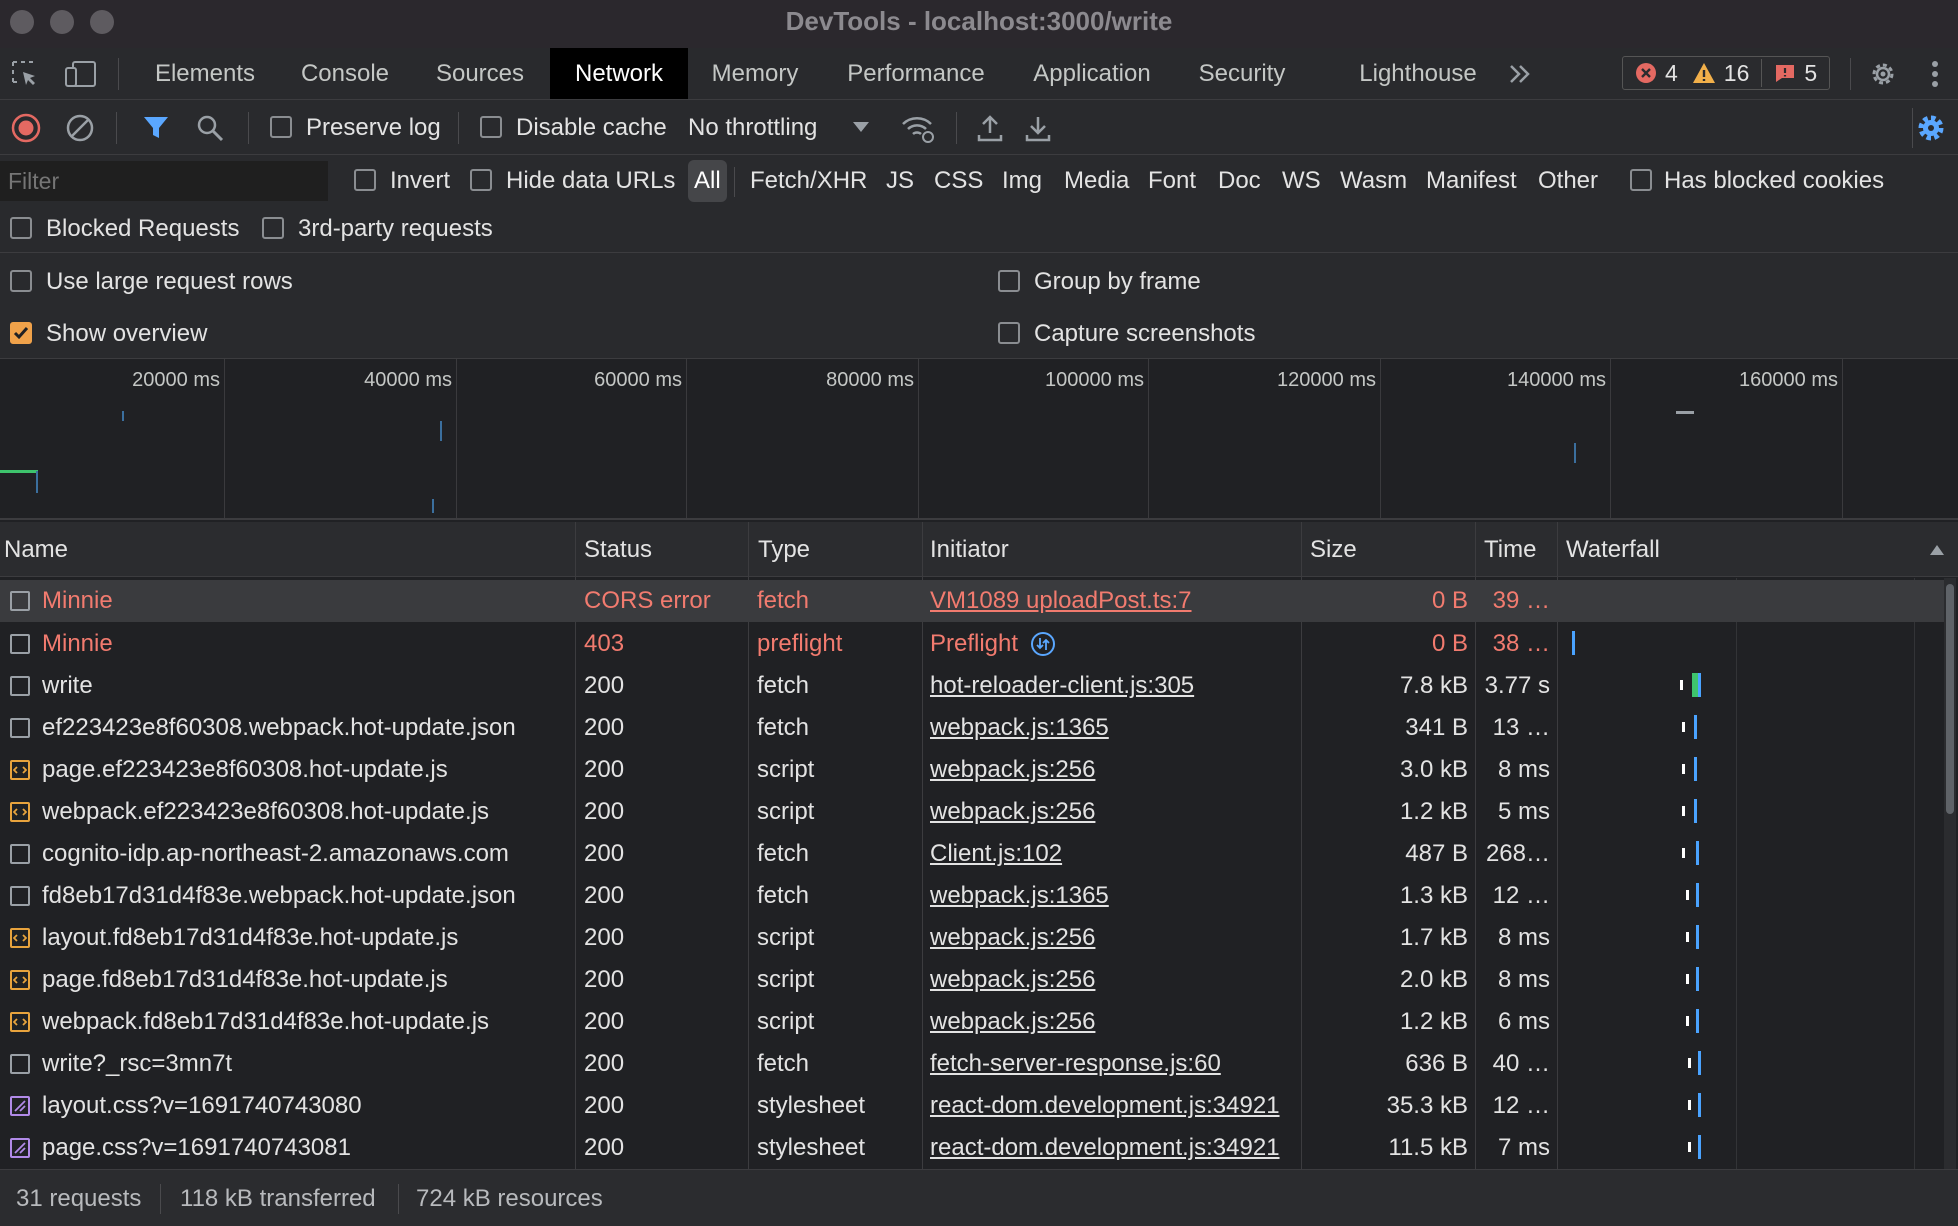  What do you see at coordinates (156, 128) in the screenshot?
I see `filter-icon` at bounding box center [156, 128].